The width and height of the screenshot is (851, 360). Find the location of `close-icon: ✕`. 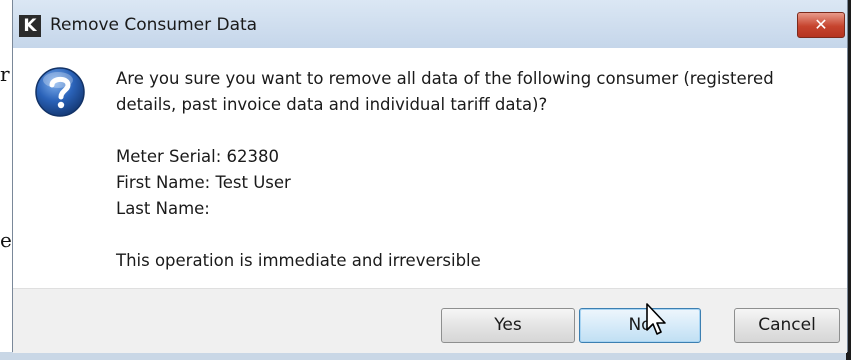

close-icon: ✕ is located at coordinates (821, 24).